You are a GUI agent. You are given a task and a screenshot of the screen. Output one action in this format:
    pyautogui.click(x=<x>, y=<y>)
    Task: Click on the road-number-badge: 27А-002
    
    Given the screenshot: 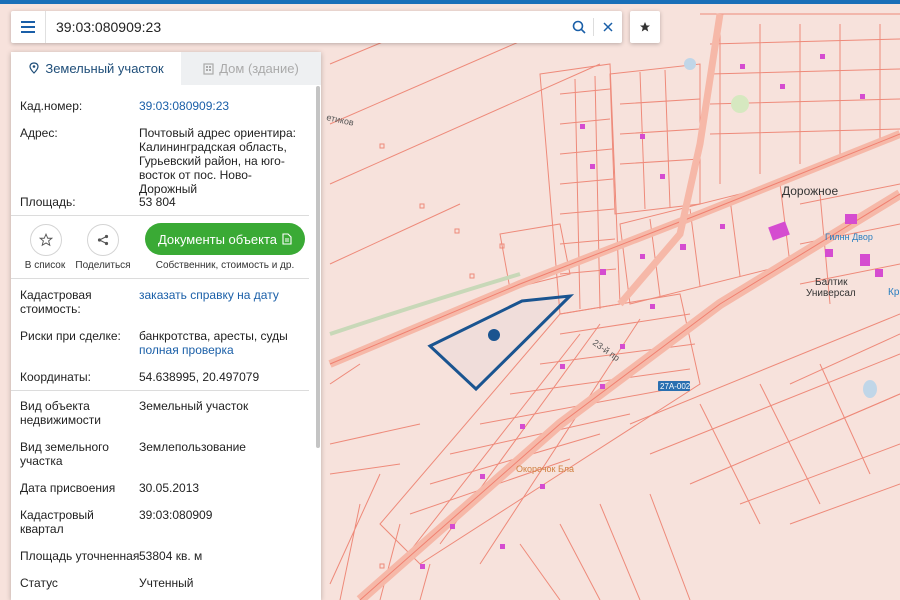 What is the action you would take?
    pyautogui.click(x=674, y=386)
    